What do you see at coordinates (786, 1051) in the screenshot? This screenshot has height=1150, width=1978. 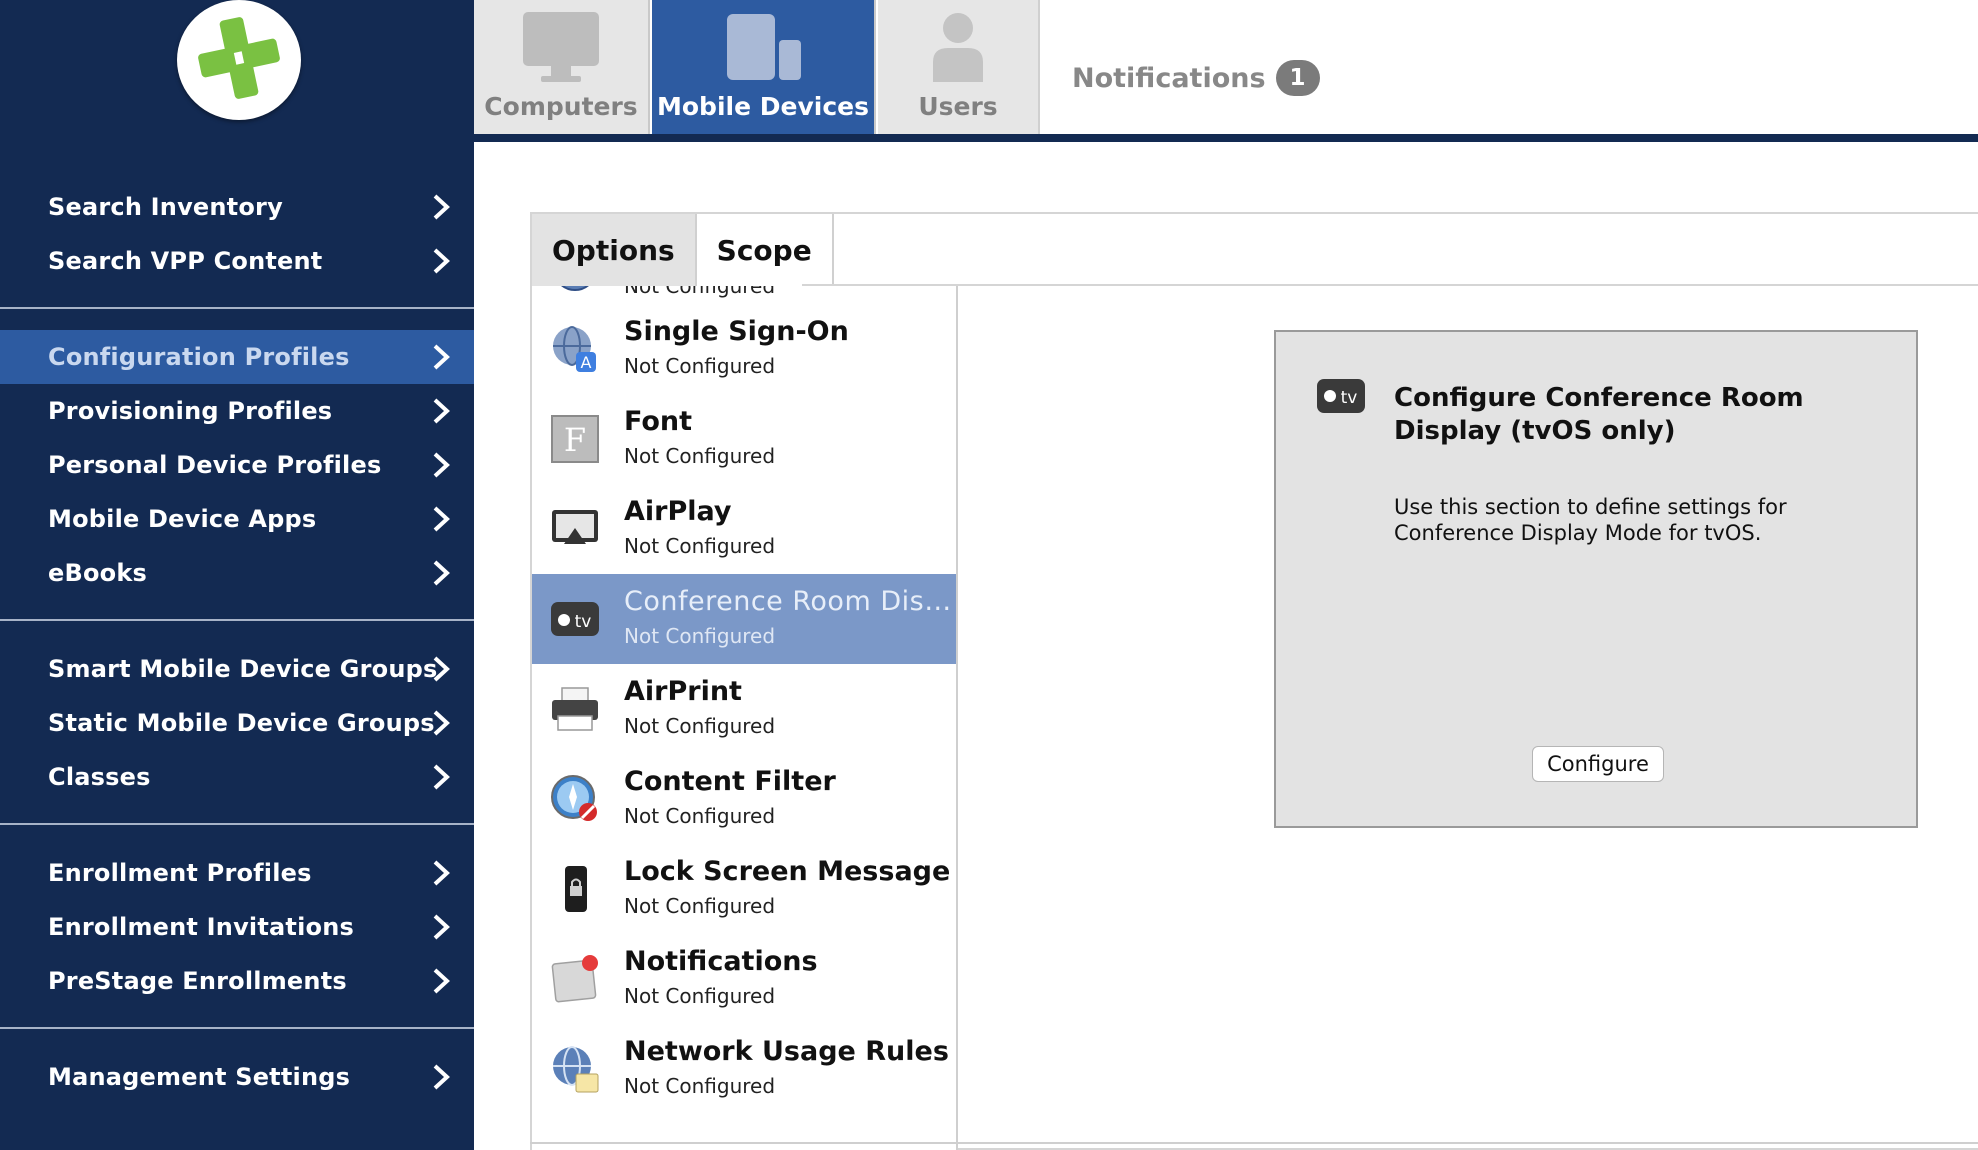 I see `payload-title: Network Usage Rules` at bounding box center [786, 1051].